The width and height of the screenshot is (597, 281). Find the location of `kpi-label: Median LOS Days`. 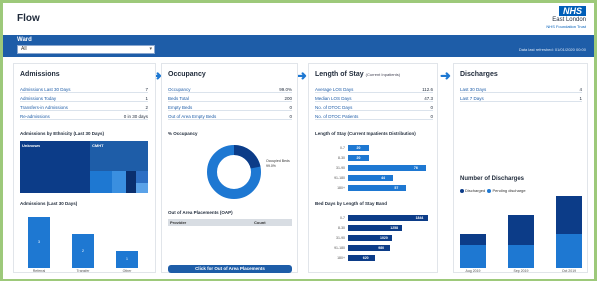

kpi-label: Median LOS Days is located at coordinates (333, 98).